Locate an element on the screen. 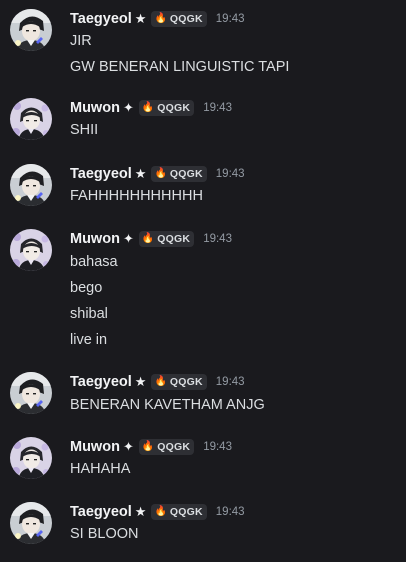 This screenshot has width=406, height=562. message-group: Taegyeol ★ 🔥 QQGK 19:43 SI BLOON is located at coordinates (203, 523).